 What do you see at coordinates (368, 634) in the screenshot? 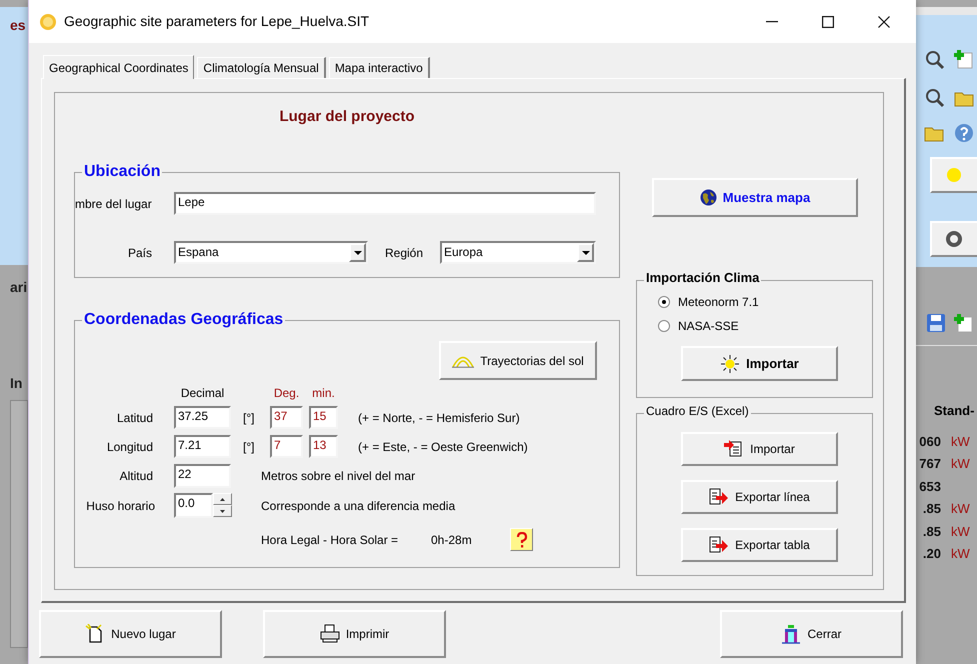
I see `button-label: Imprimir` at bounding box center [368, 634].